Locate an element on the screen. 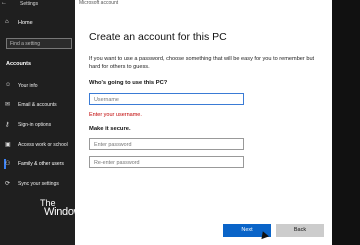 This screenshot has width=360, height=245. password-input: Enter password is located at coordinates (166, 144).